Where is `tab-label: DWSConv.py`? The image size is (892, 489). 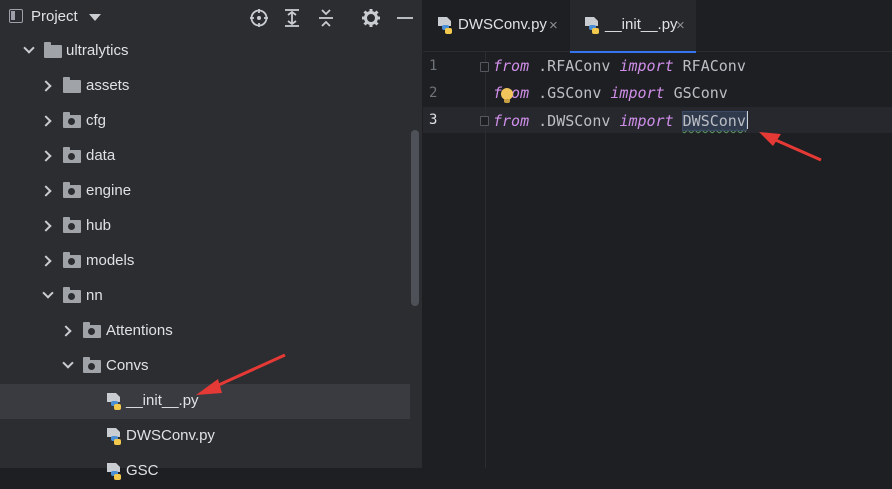 tab-label: DWSConv.py is located at coordinates (502, 24).